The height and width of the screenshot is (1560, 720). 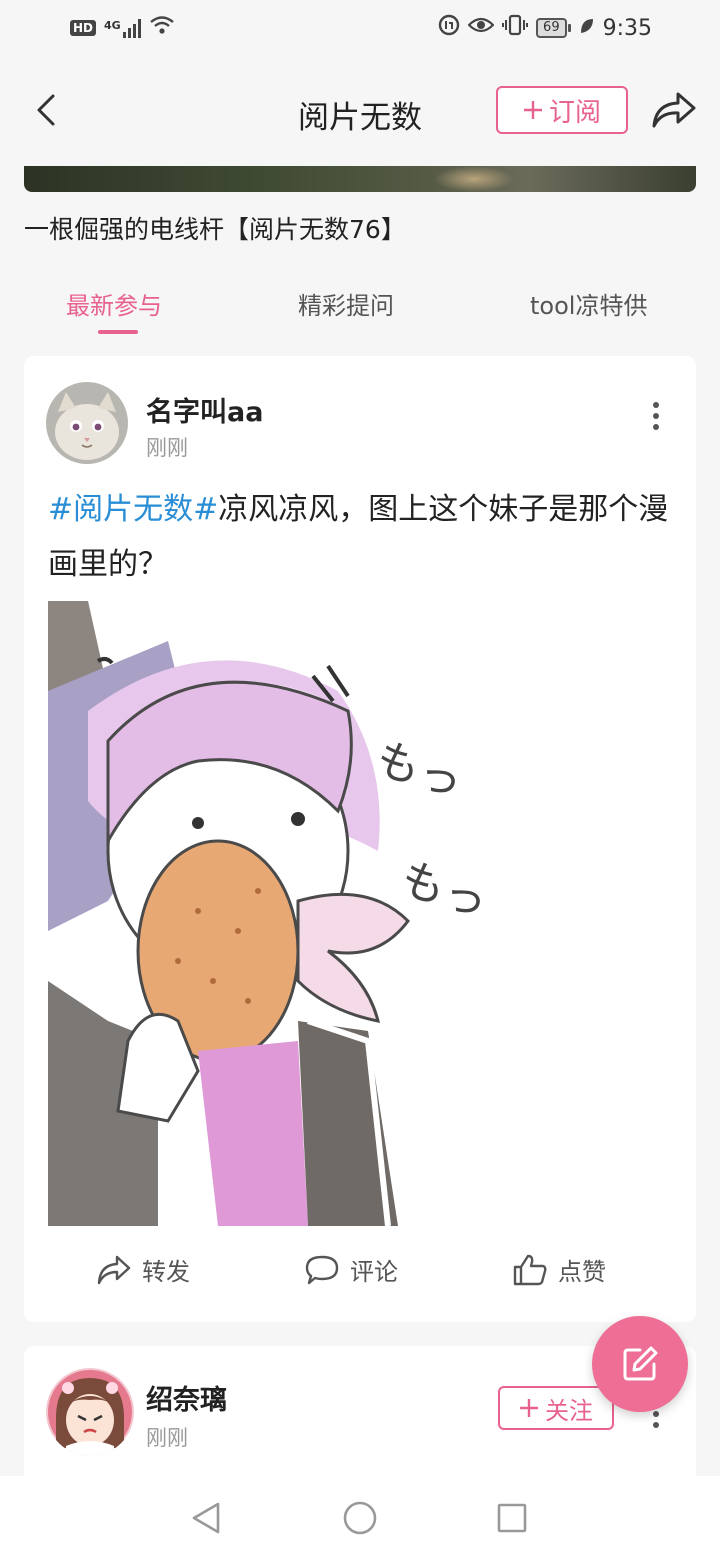 I want to click on tab-latest: 最新参与, so click(x=114, y=303).